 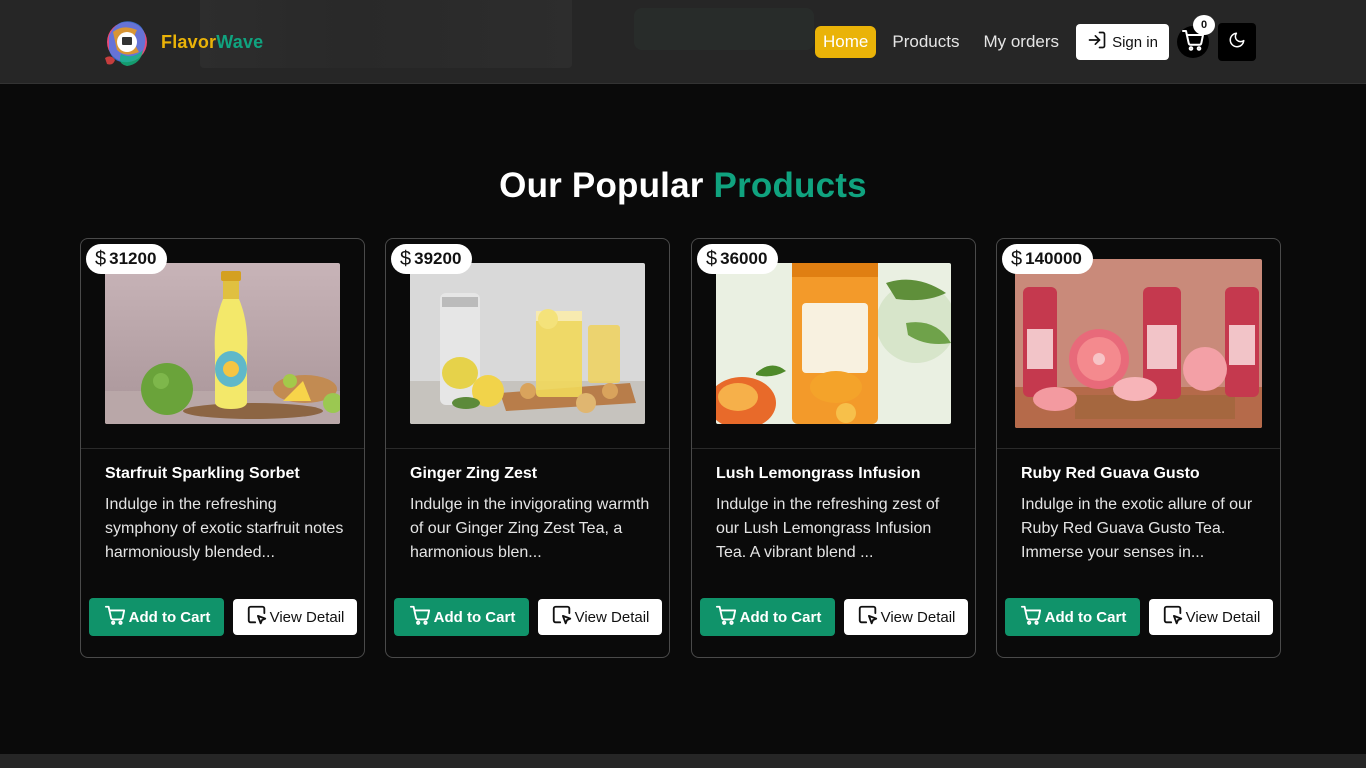 I want to click on cart-count-badge: 0, so click(x=1204, y=25).